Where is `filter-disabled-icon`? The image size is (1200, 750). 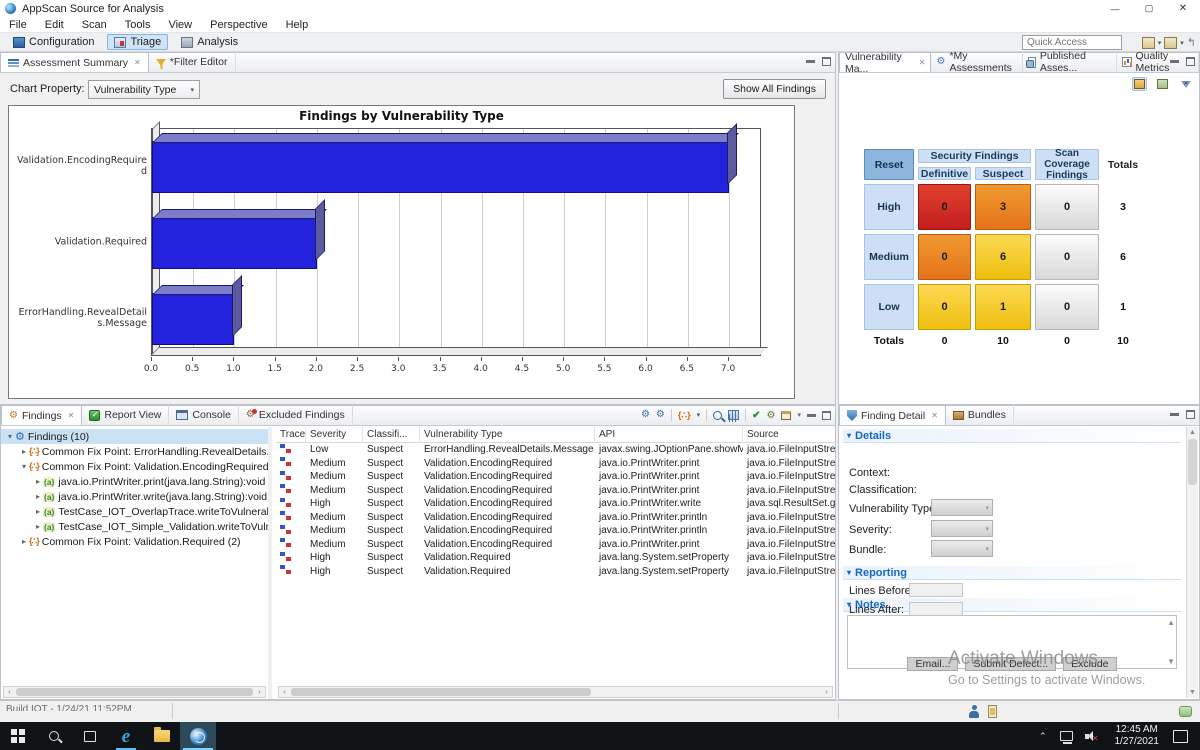
filter-disabled-icon is located at coordinates (1185, 84).